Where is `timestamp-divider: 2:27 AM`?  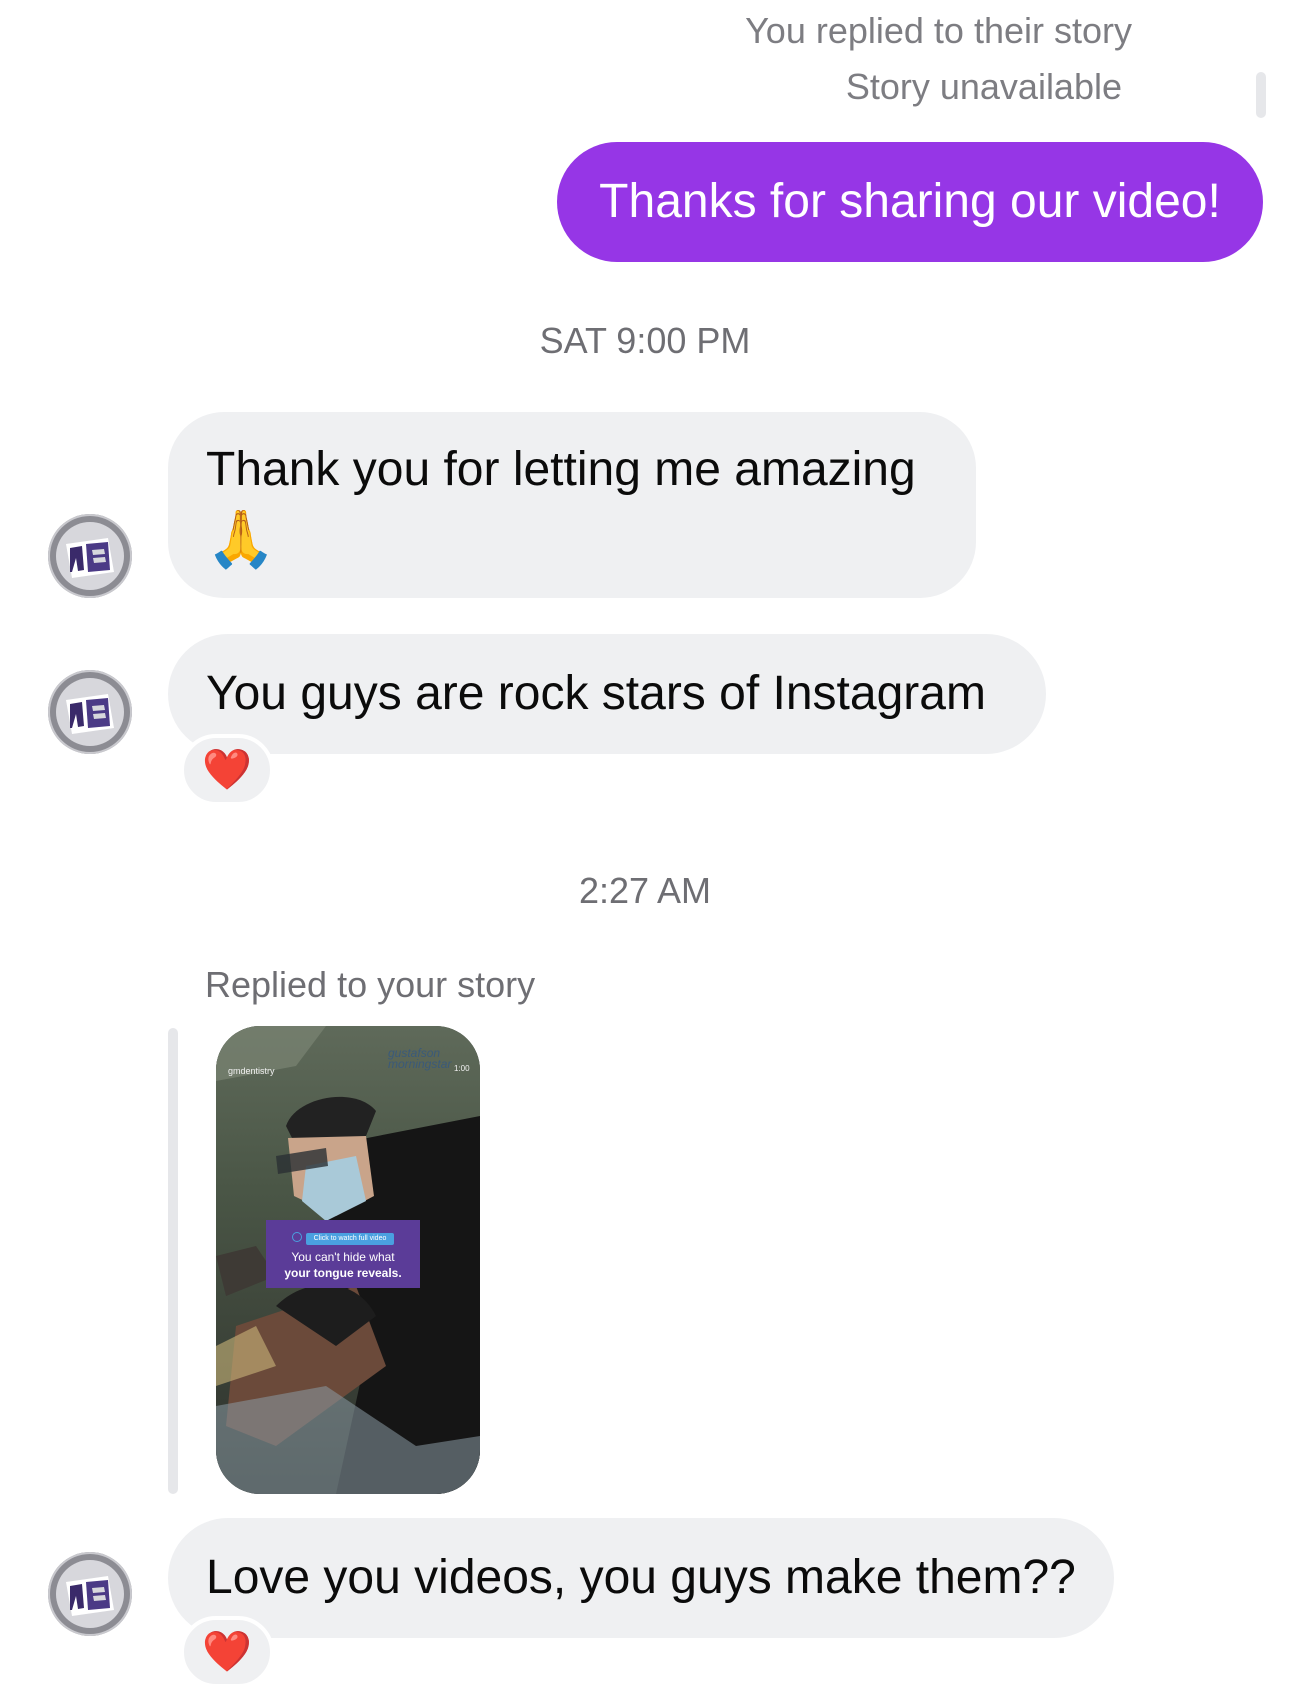 timestamp-divider: 2:27 AM is located at coordinates (645, 890).